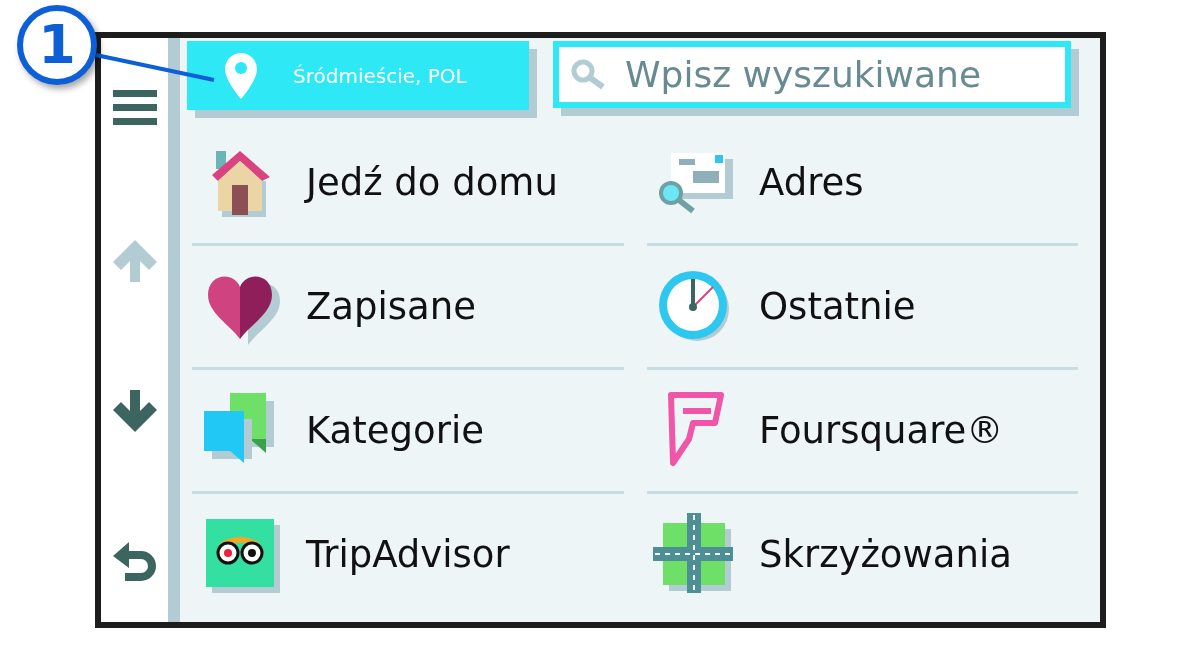 The image size is (1200, 665). What do you see at coordinates (862, 556) in the screenshot?
I see `menu-item: Skrzyżowania` at bounding box center [862, 556].